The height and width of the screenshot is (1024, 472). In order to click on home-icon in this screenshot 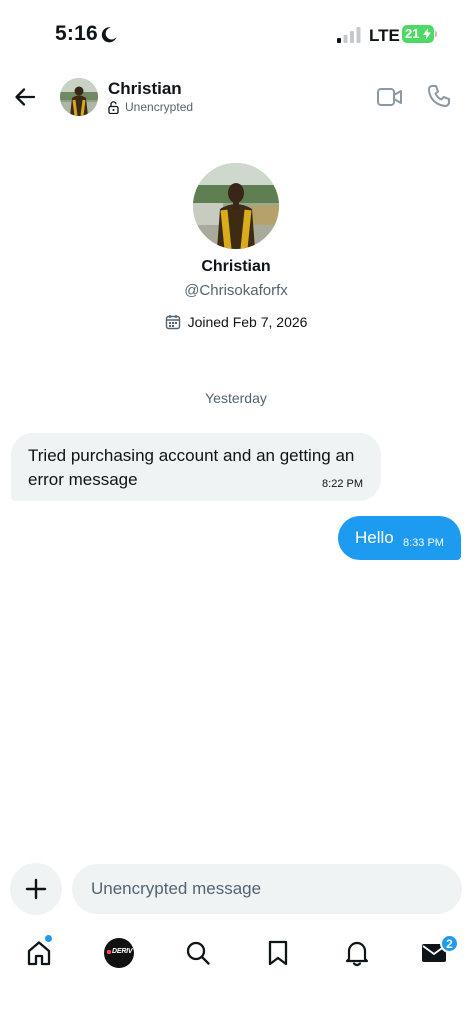, I will do `click(39, 953)`.